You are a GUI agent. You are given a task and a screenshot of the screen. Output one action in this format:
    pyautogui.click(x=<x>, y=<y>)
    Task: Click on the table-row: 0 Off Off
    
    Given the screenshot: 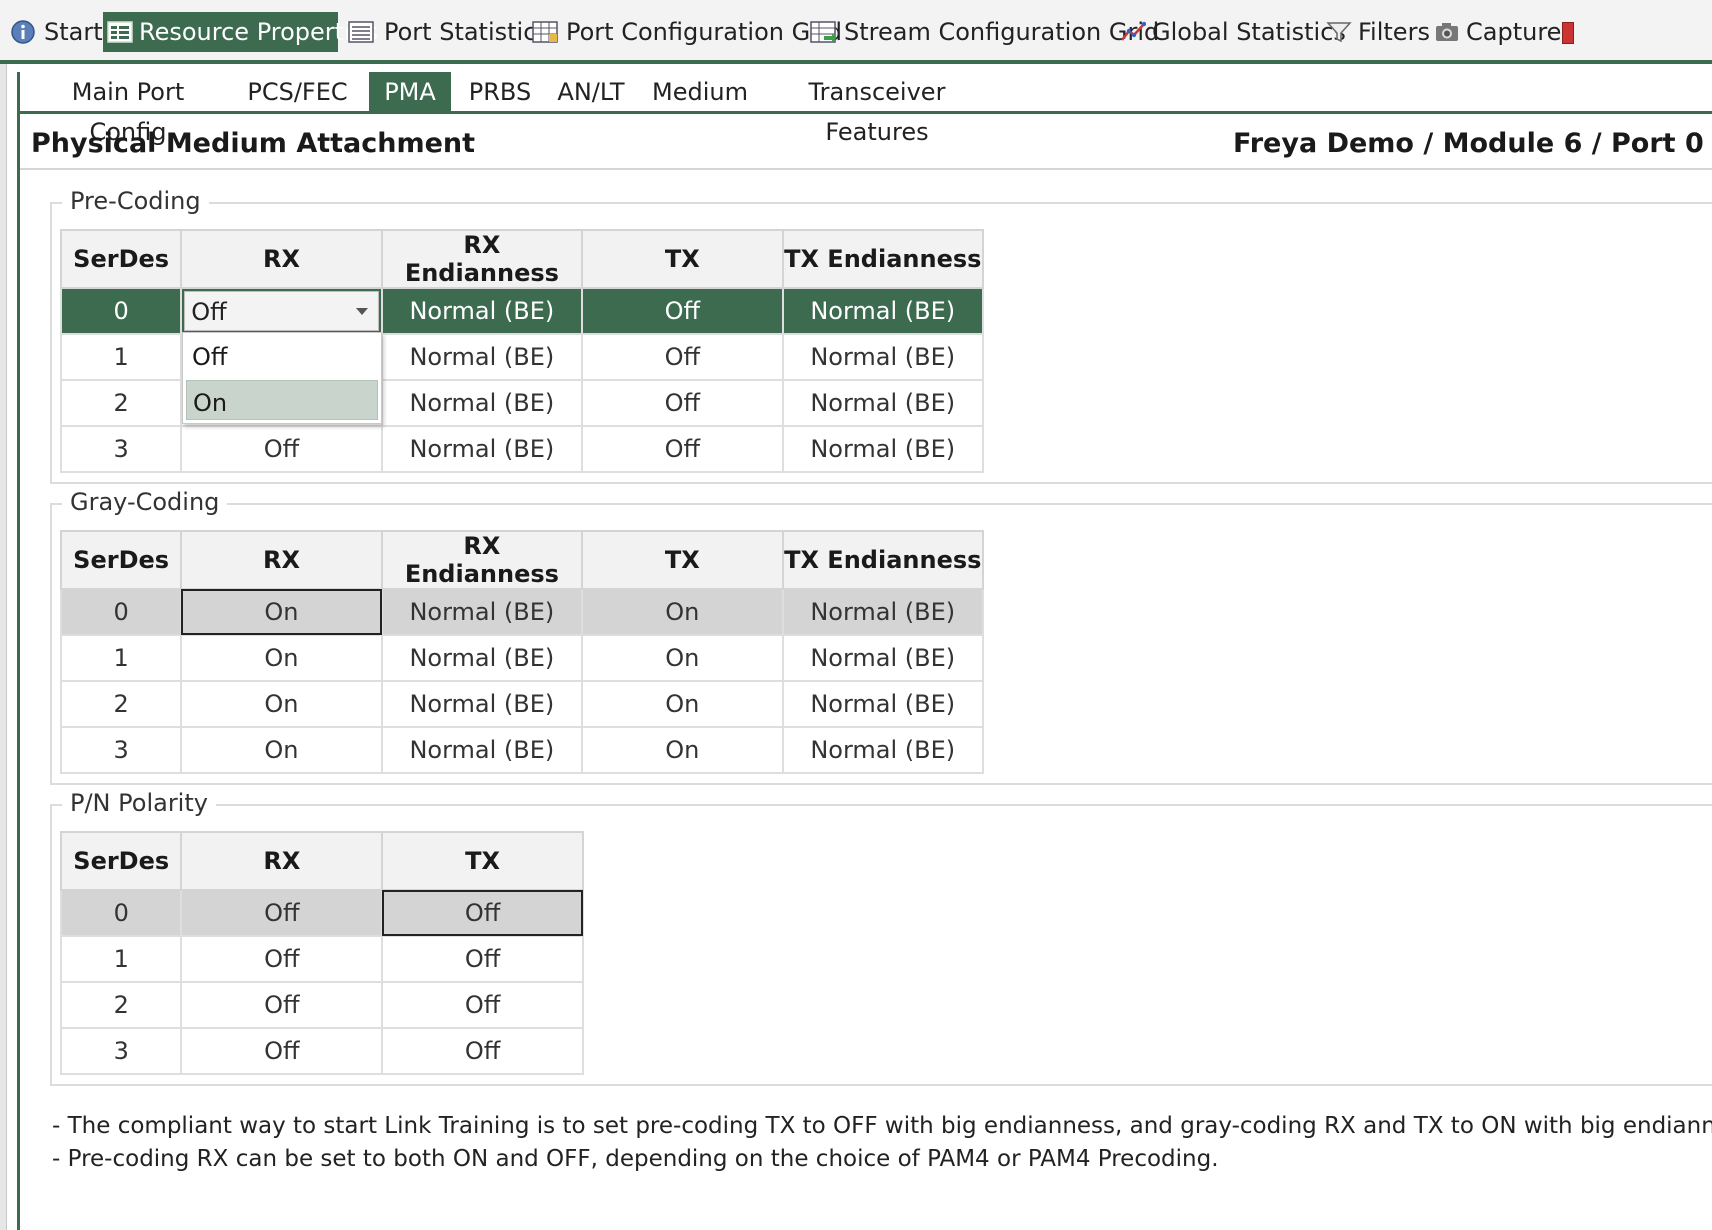 What is the action you would take?
    pyautogui.click(x=321, y=913)
    